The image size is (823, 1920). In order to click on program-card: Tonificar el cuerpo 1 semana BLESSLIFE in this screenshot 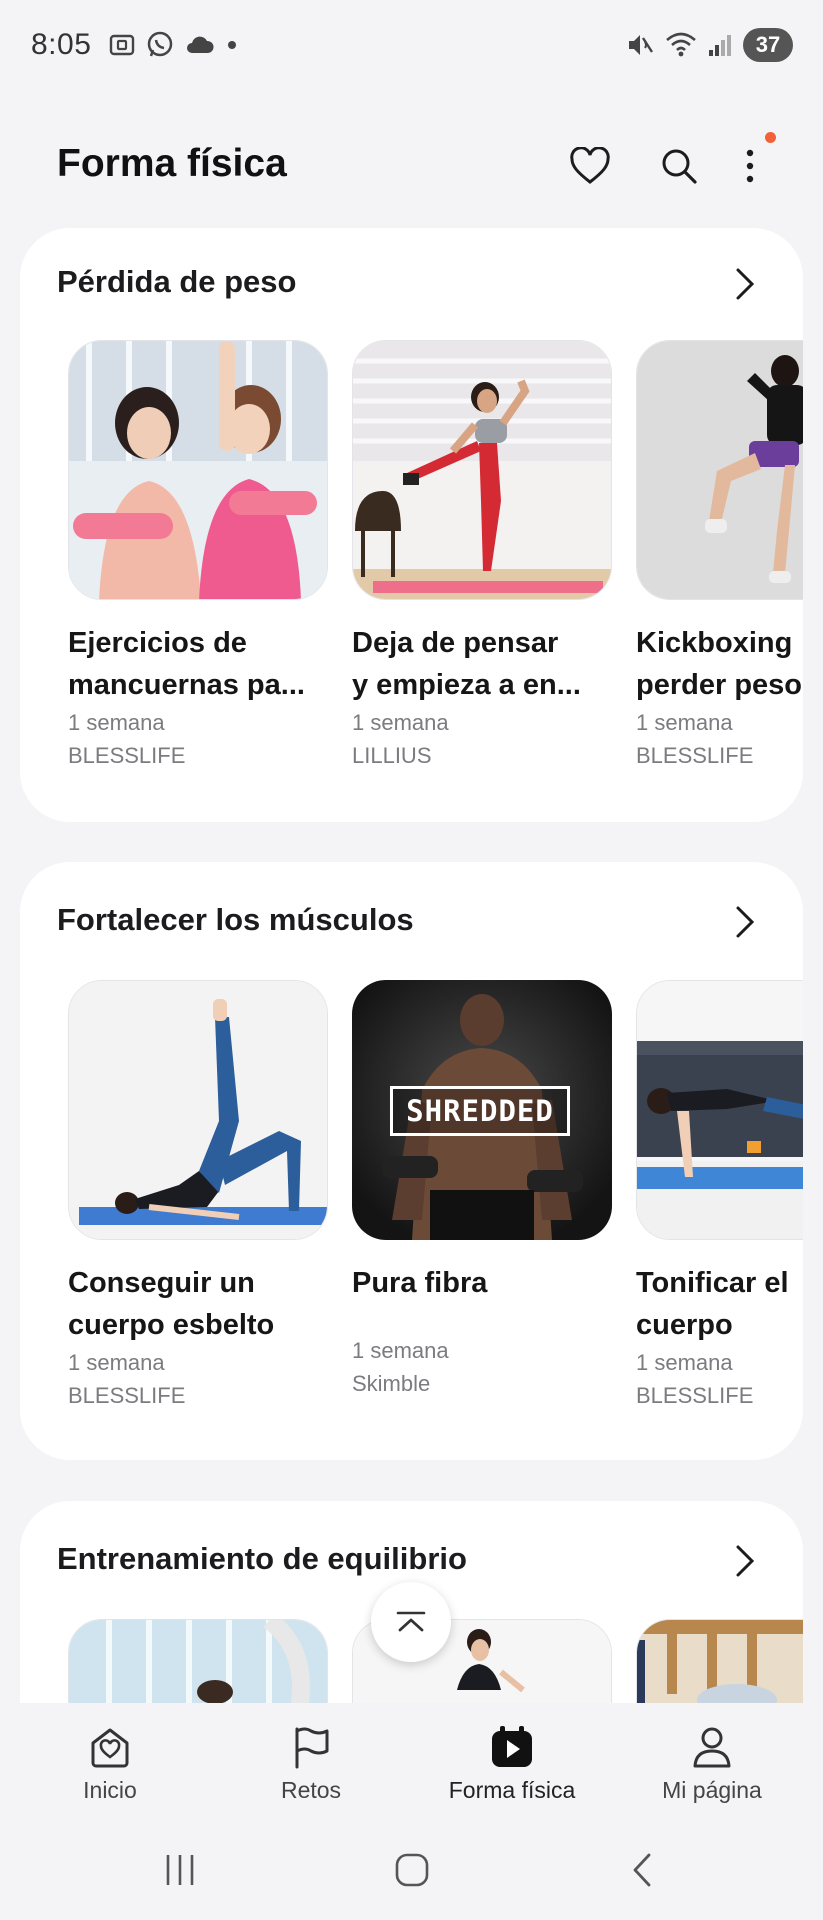, I will do `click(719, 1196)`.